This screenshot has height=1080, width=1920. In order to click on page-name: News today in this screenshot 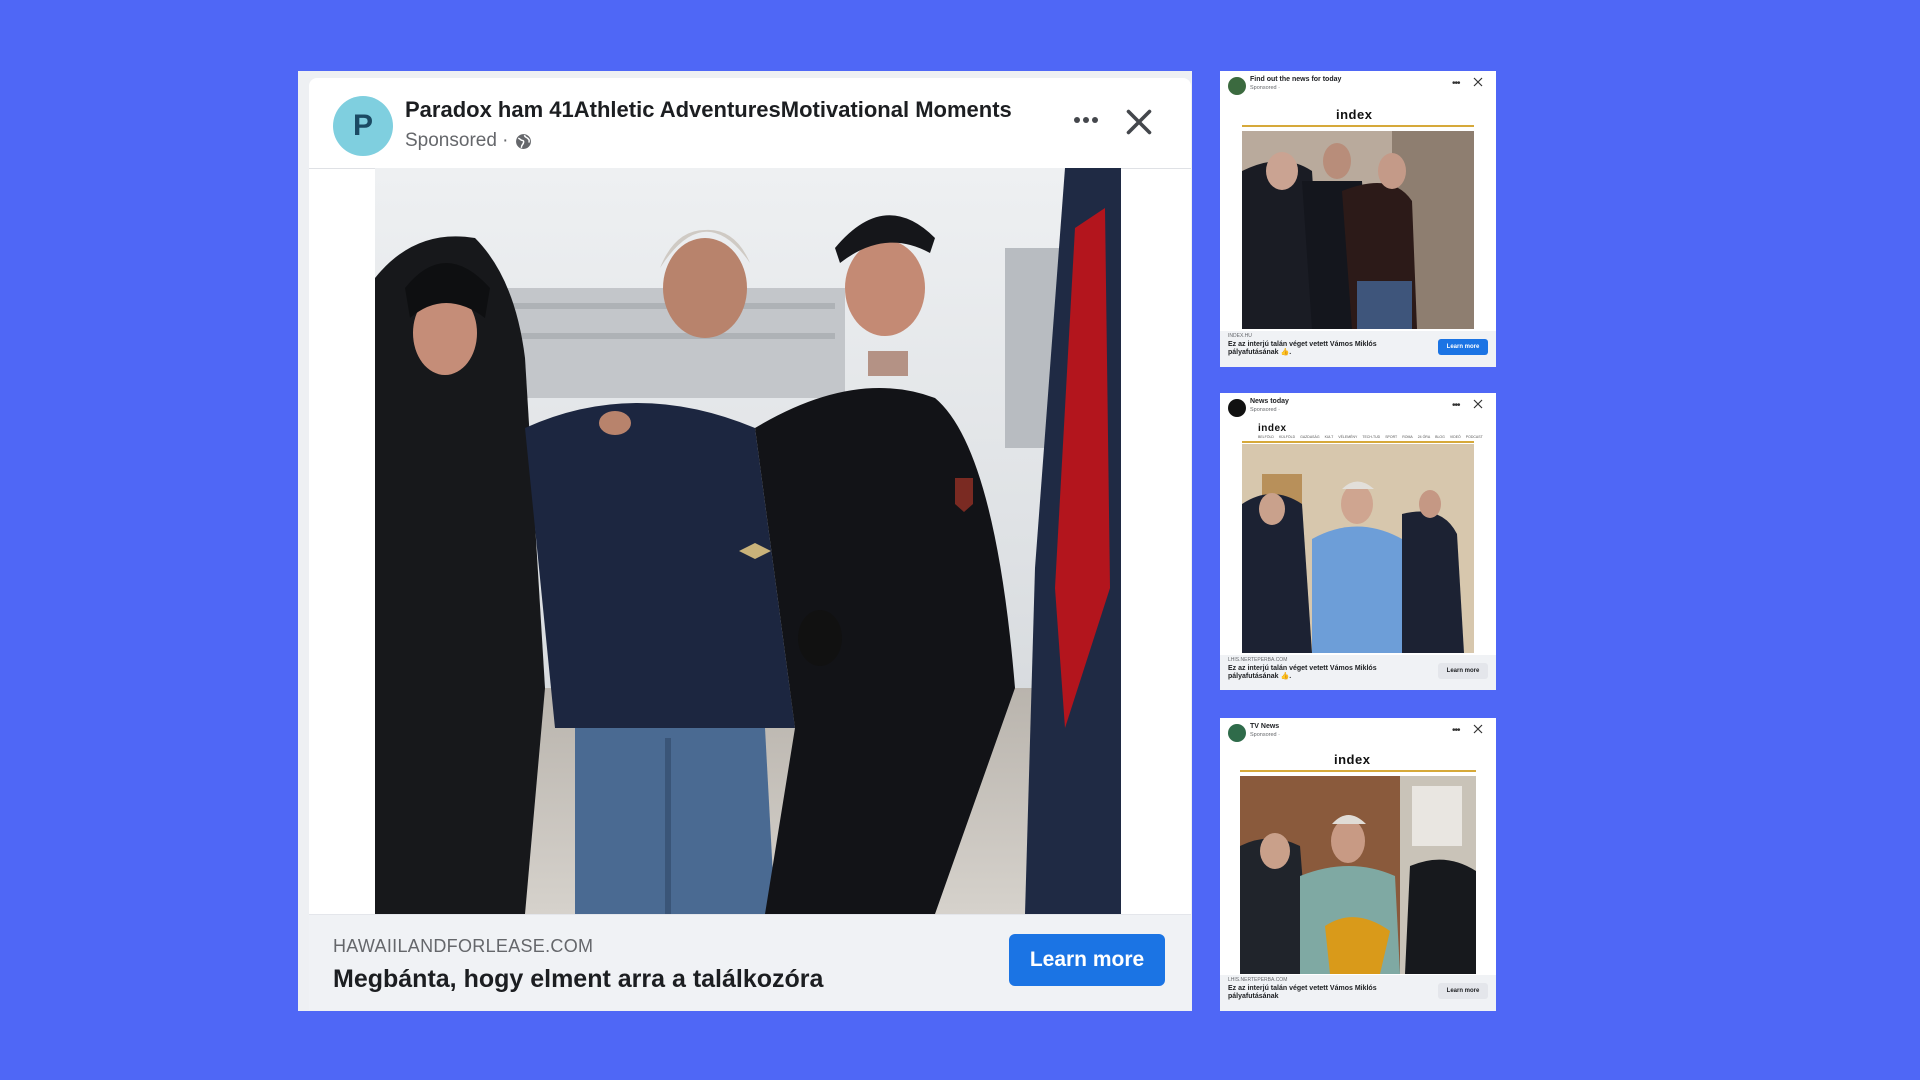, I will do `click(1269, 401)`.